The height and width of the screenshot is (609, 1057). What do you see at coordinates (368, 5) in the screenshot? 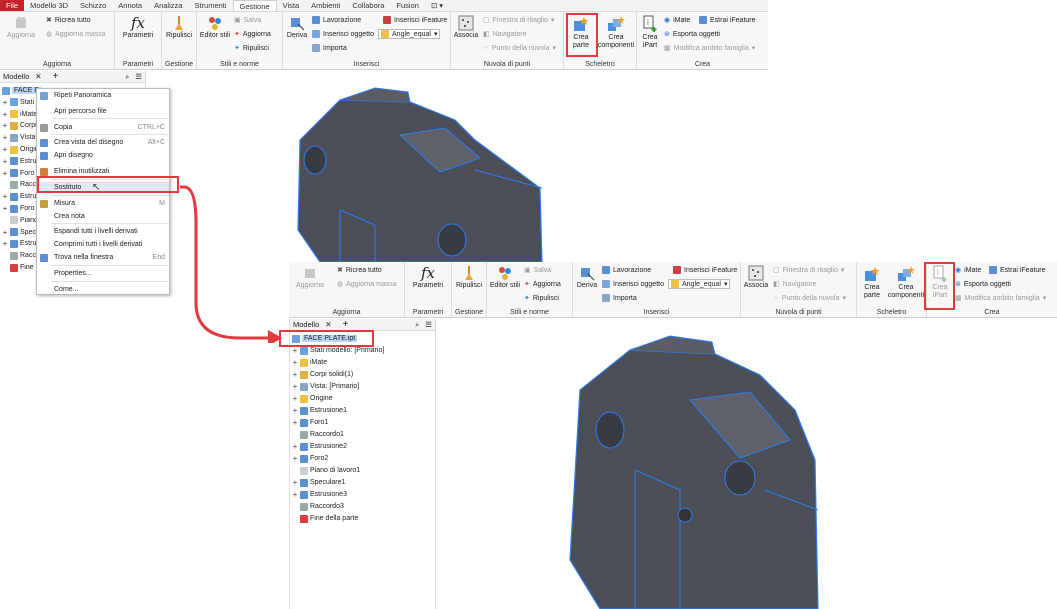
I see `menu-tab-collabora: Collabora` at bounding box center [368, 5].